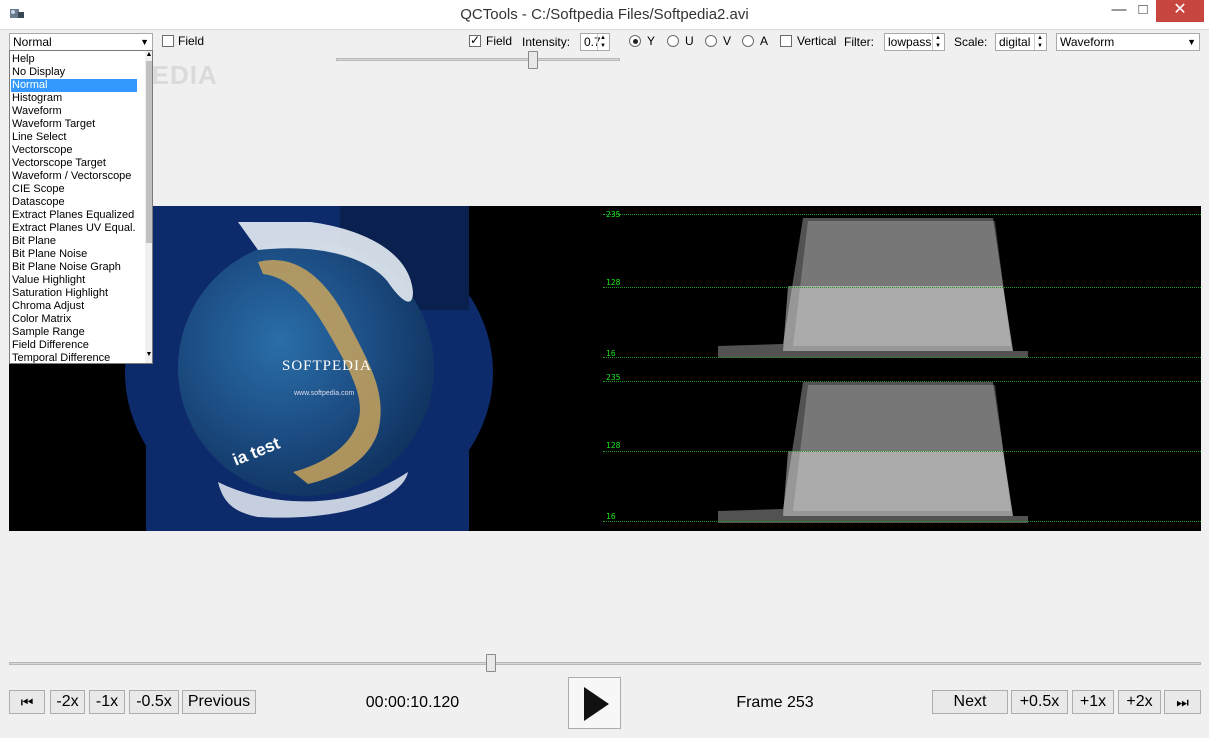 This screenshot has height=738, width=1209. I want to click on field-label-right: Field, so click(499, 41).